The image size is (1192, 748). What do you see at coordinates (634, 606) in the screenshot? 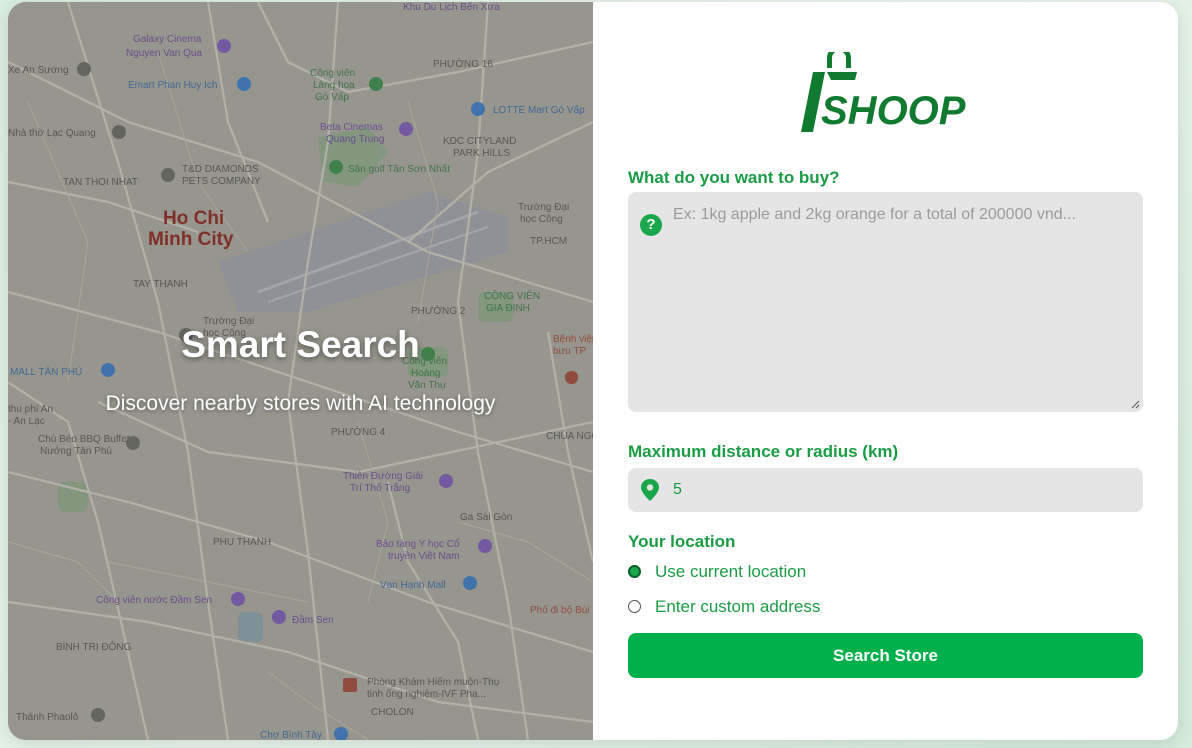
I see `radio-button-unchecked` at bounding box center [634, 606].